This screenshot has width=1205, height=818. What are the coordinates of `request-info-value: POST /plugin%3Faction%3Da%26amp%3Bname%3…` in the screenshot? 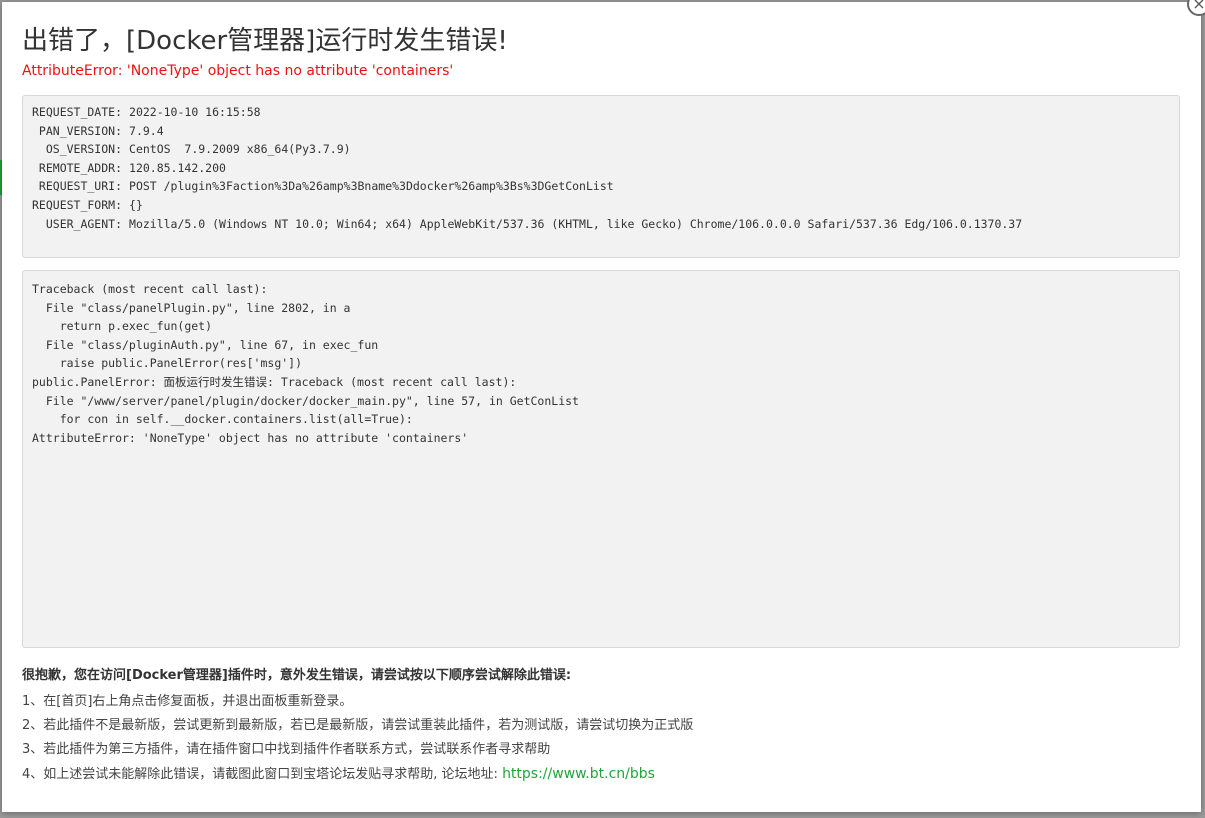 It's located at (371, 186).